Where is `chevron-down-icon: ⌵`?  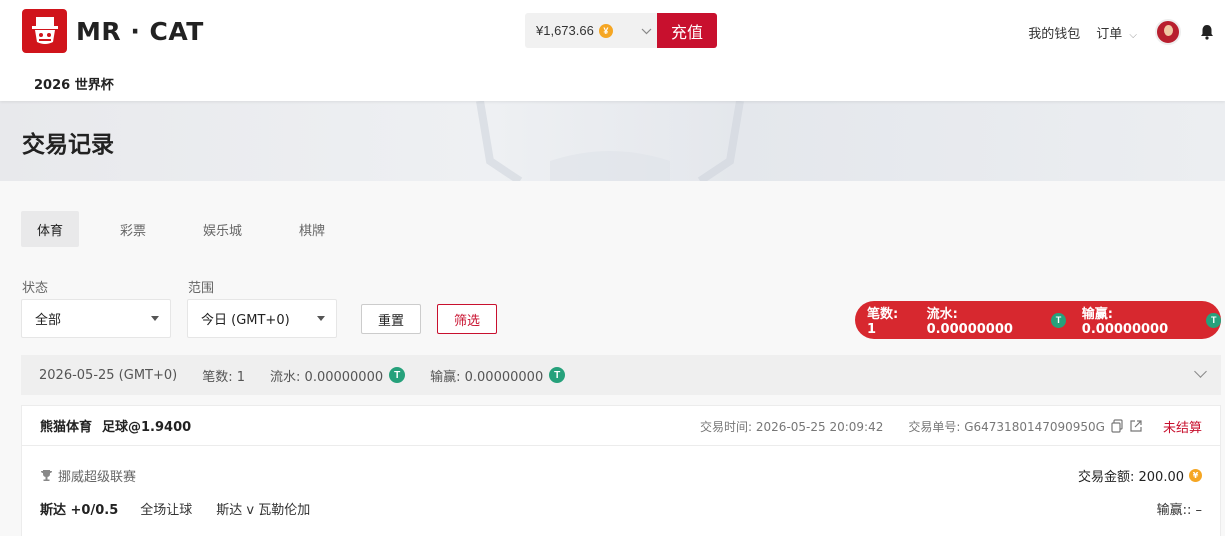 chevron-down-icon: ⌵ is located at coordinates (1133, 35).